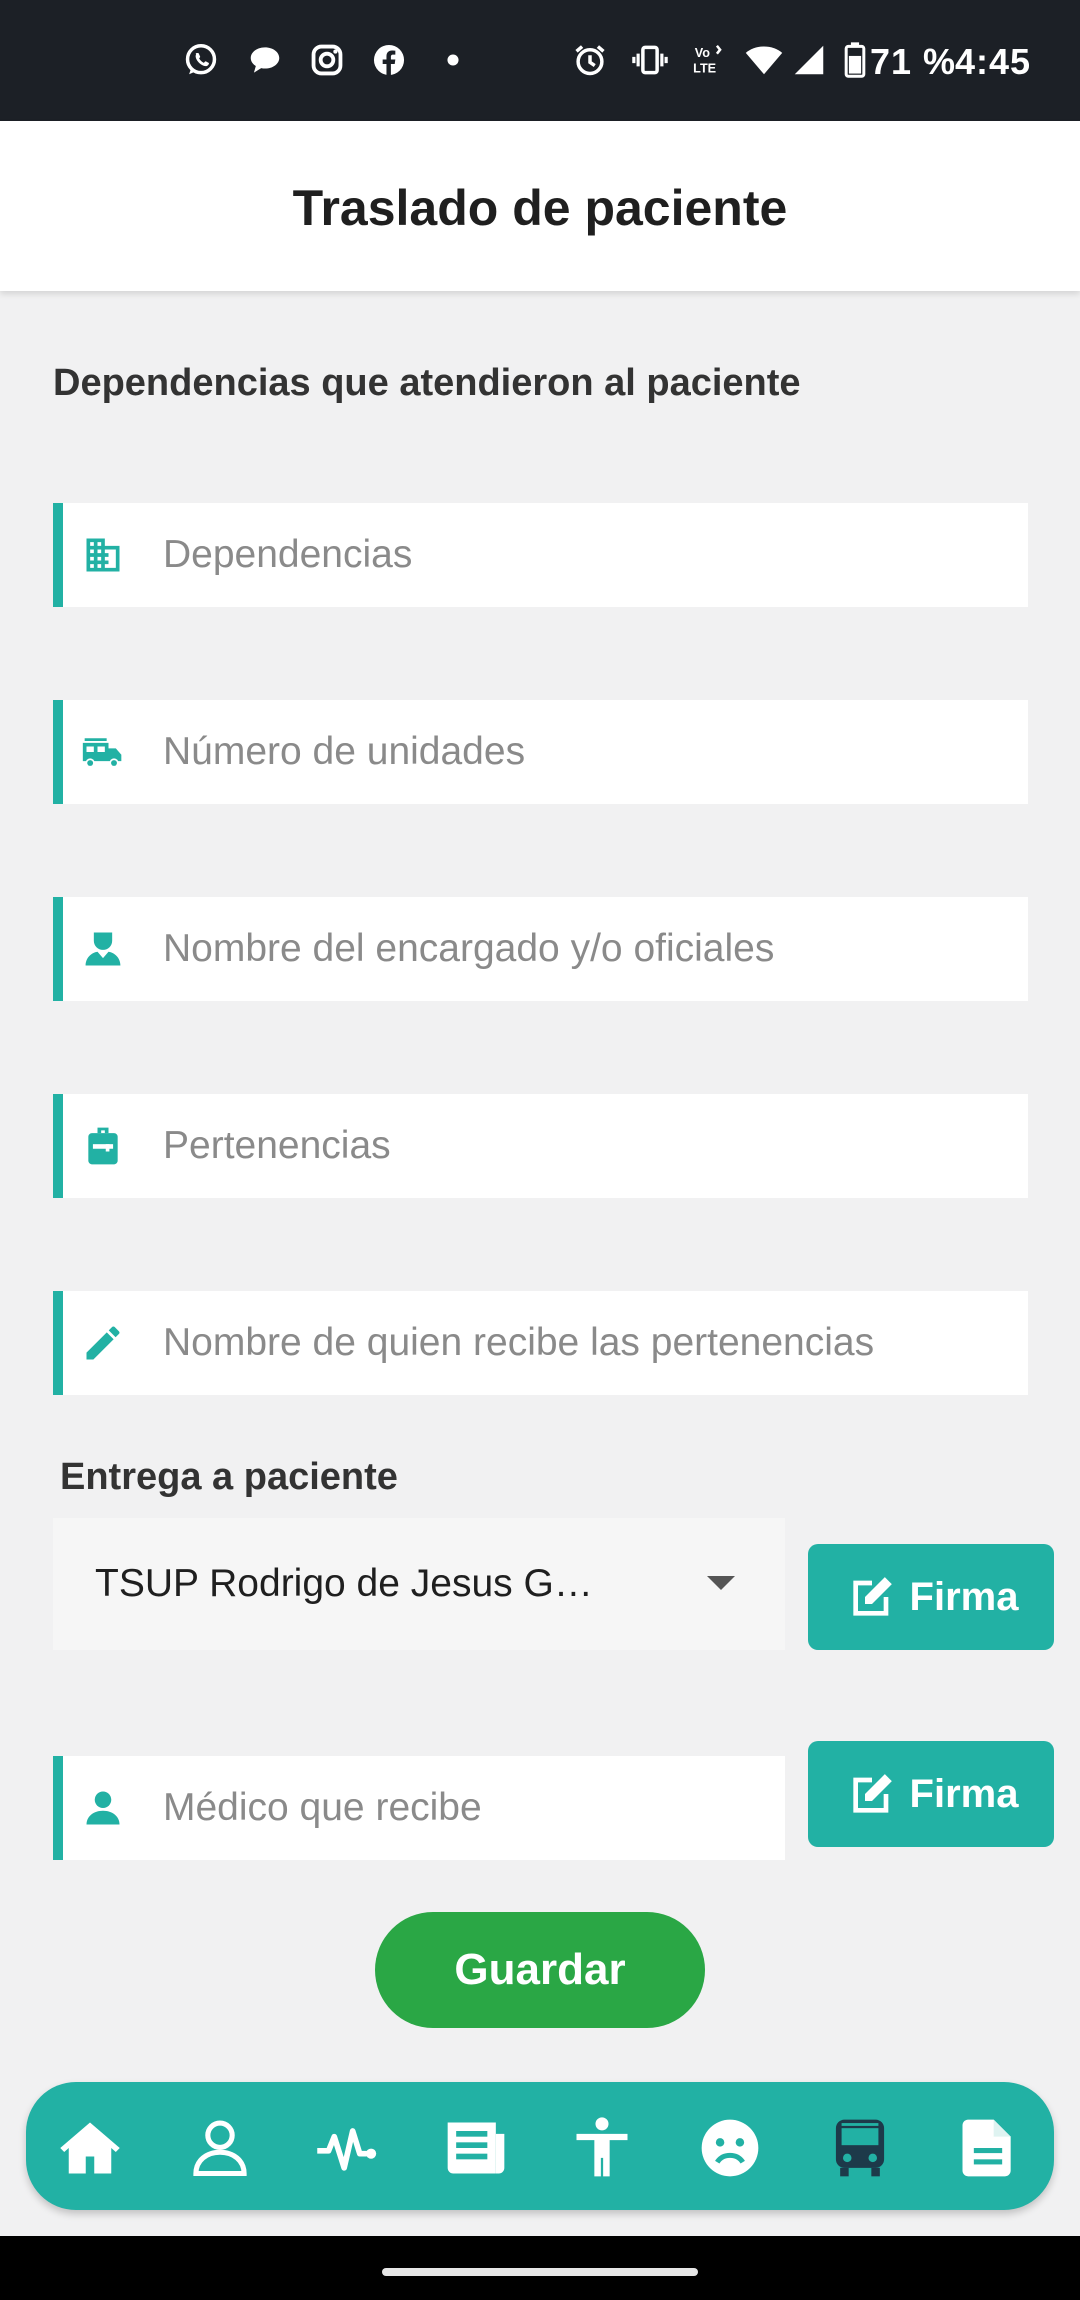 The width and height of the screenshot is (1080, 2300). I want to click on dot-icon, so click(453, 60).